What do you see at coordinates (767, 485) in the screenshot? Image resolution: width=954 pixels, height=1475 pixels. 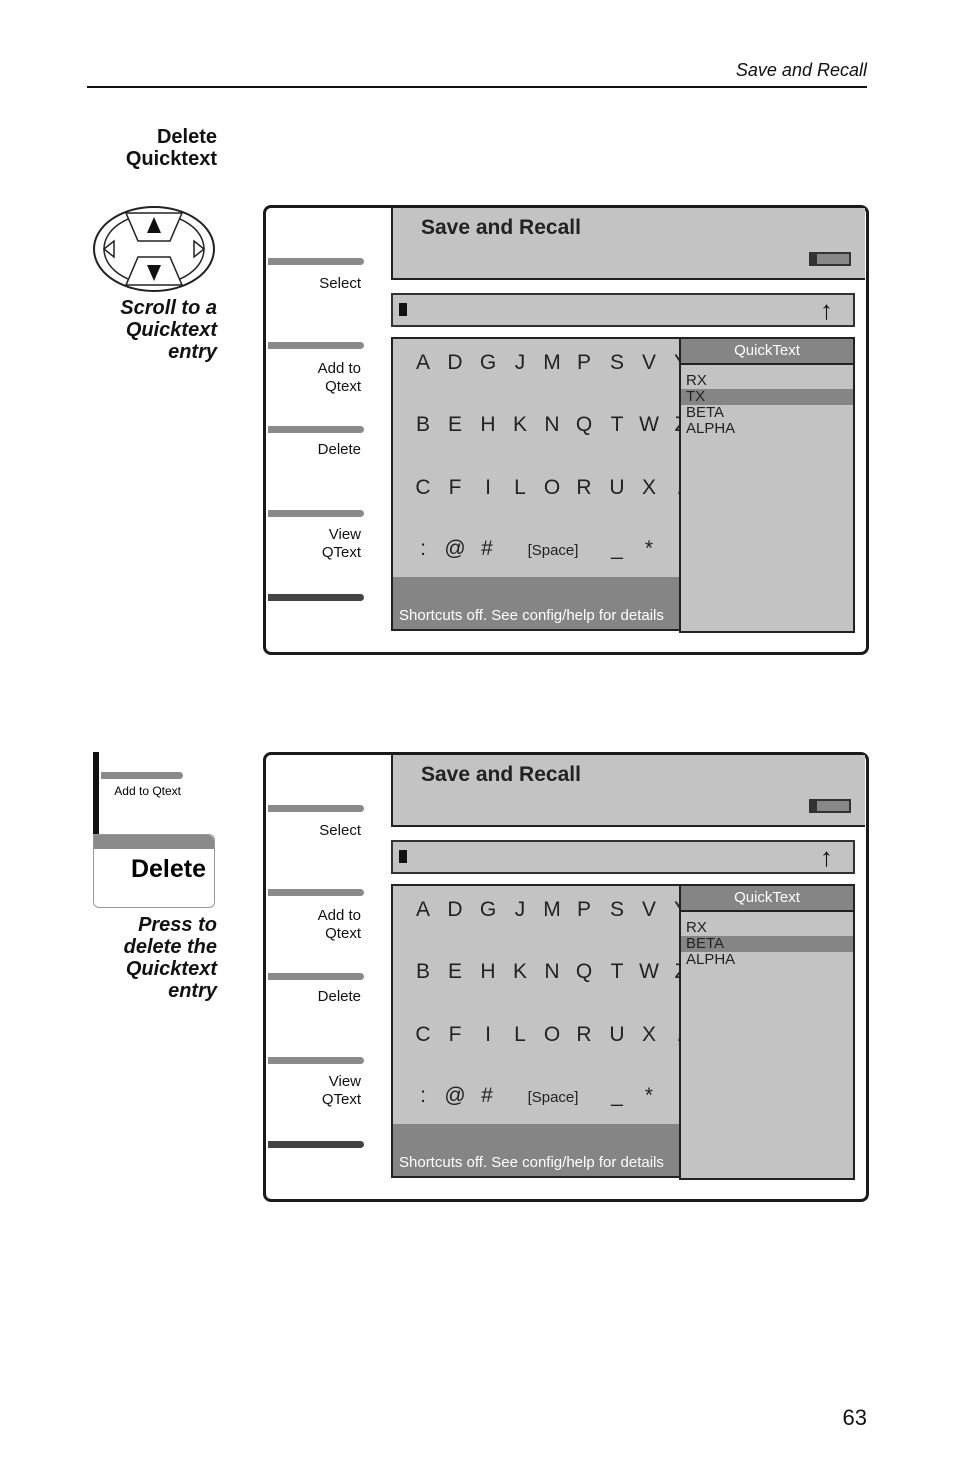 I see `quicktext-panel: QuickText RX TX BETA ALPHA` at bounding box center [767, 485].